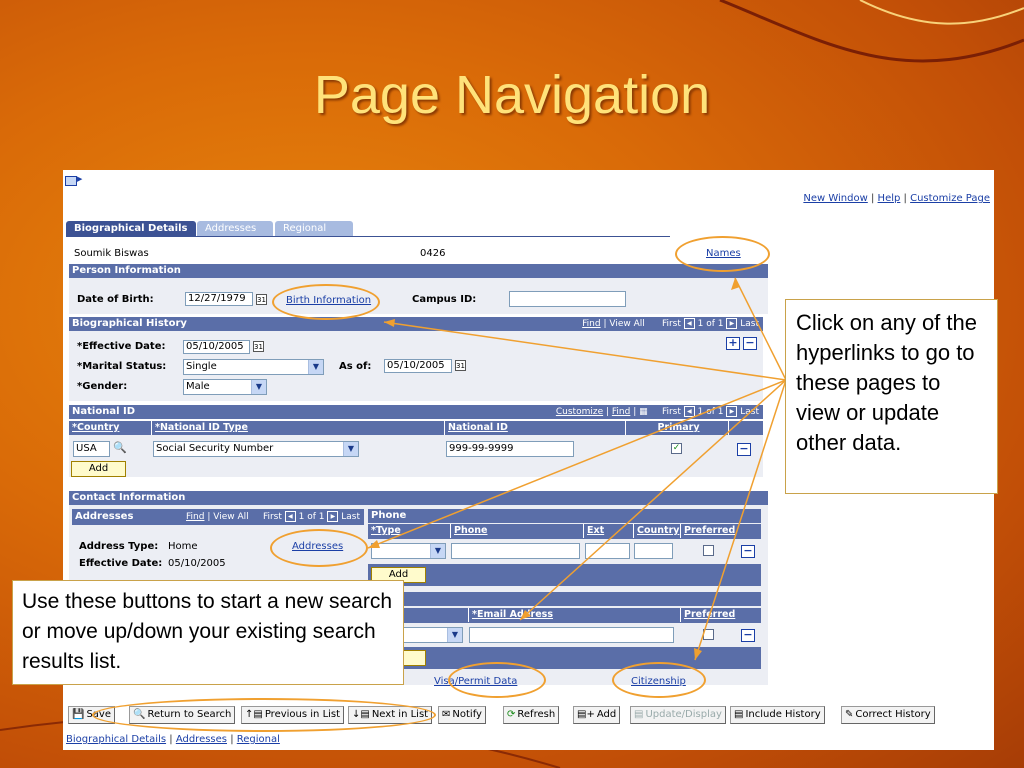  What do you see at coordinates (390, 715) in the screenshot?
I see `next-in-list-button: ↓▤ Next in List` at bounding box center [390, 715].